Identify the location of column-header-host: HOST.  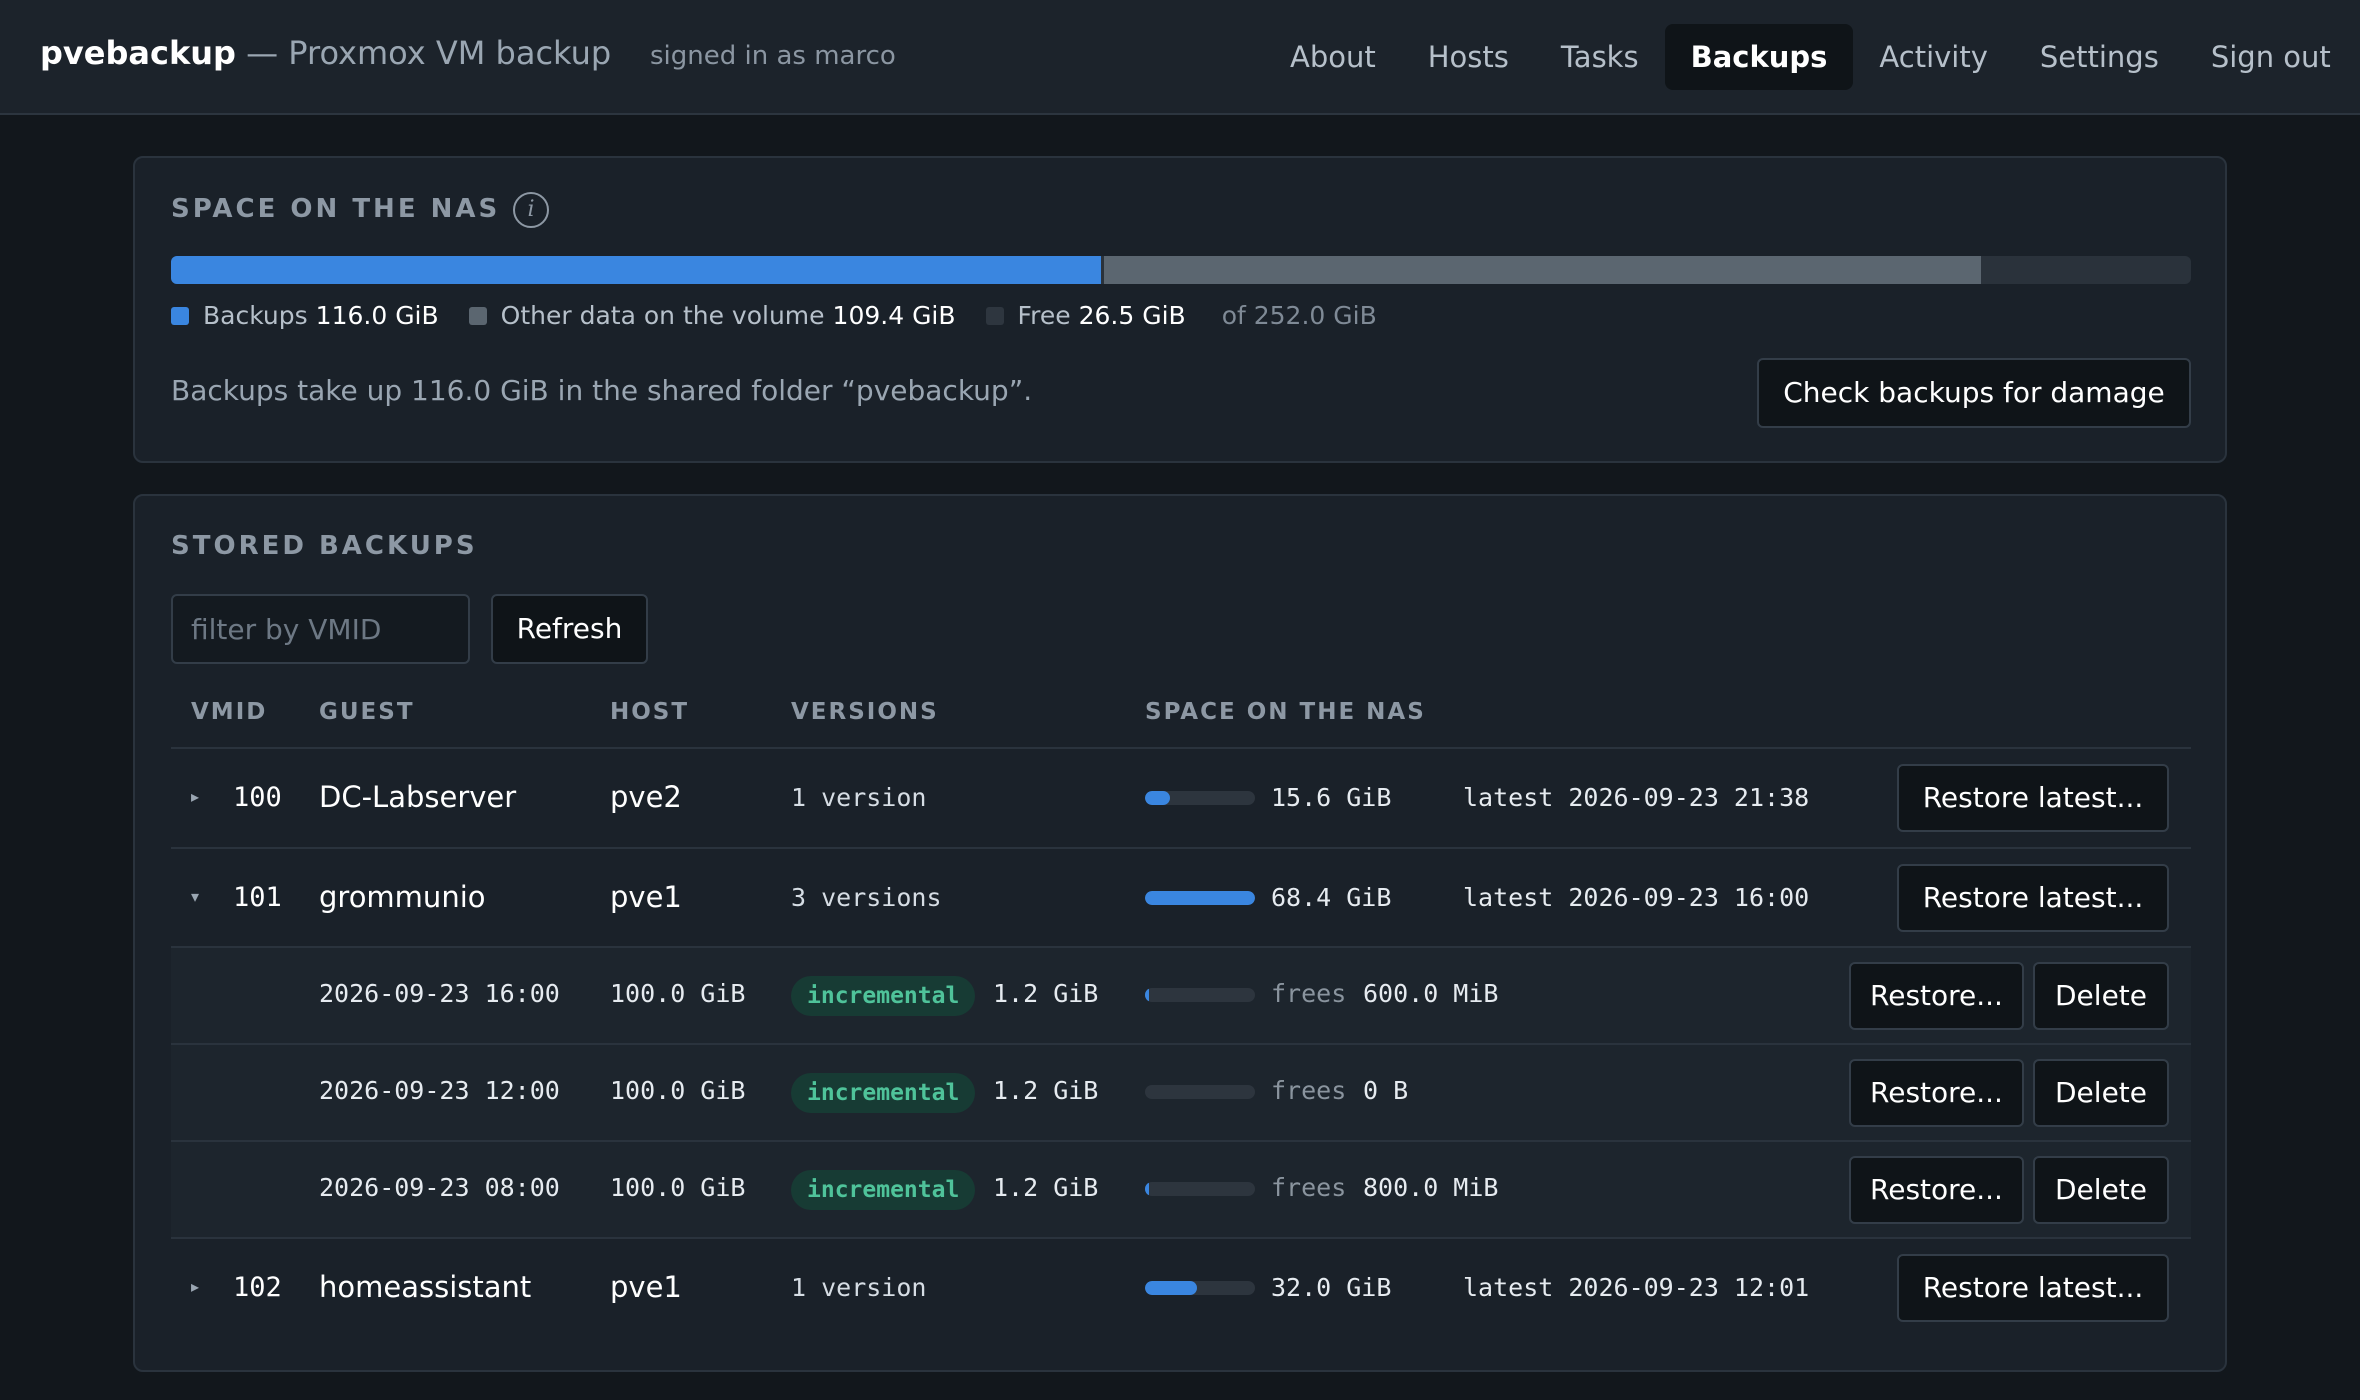
(649, 712).